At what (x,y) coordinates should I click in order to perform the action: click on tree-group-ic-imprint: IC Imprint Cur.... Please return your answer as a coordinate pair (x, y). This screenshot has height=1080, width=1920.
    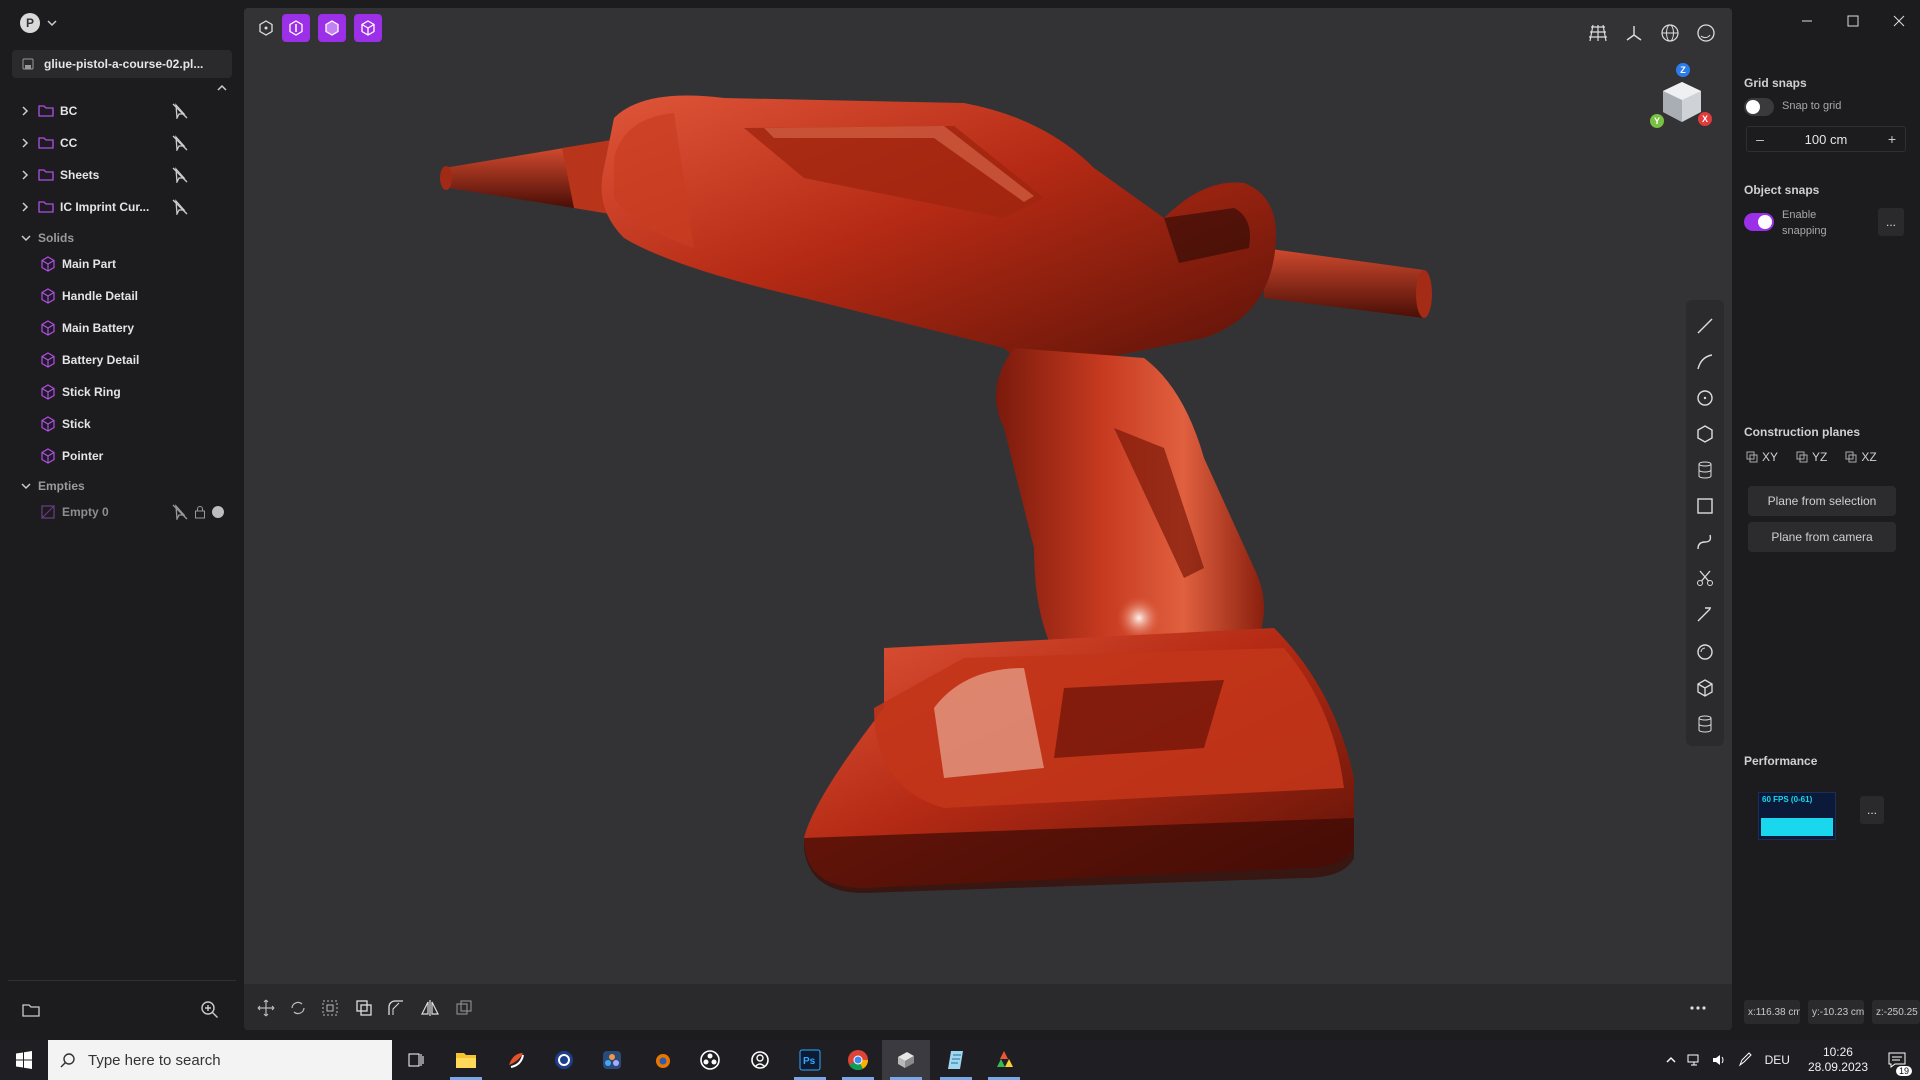
    Looking at the image, I should click on (122, 207).